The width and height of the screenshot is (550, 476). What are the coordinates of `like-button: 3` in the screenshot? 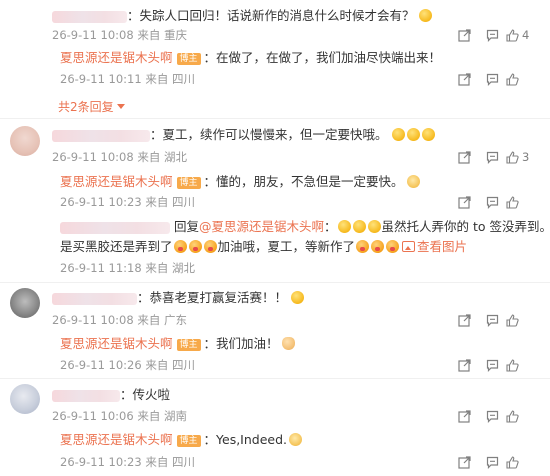 It's located at (523, 157).